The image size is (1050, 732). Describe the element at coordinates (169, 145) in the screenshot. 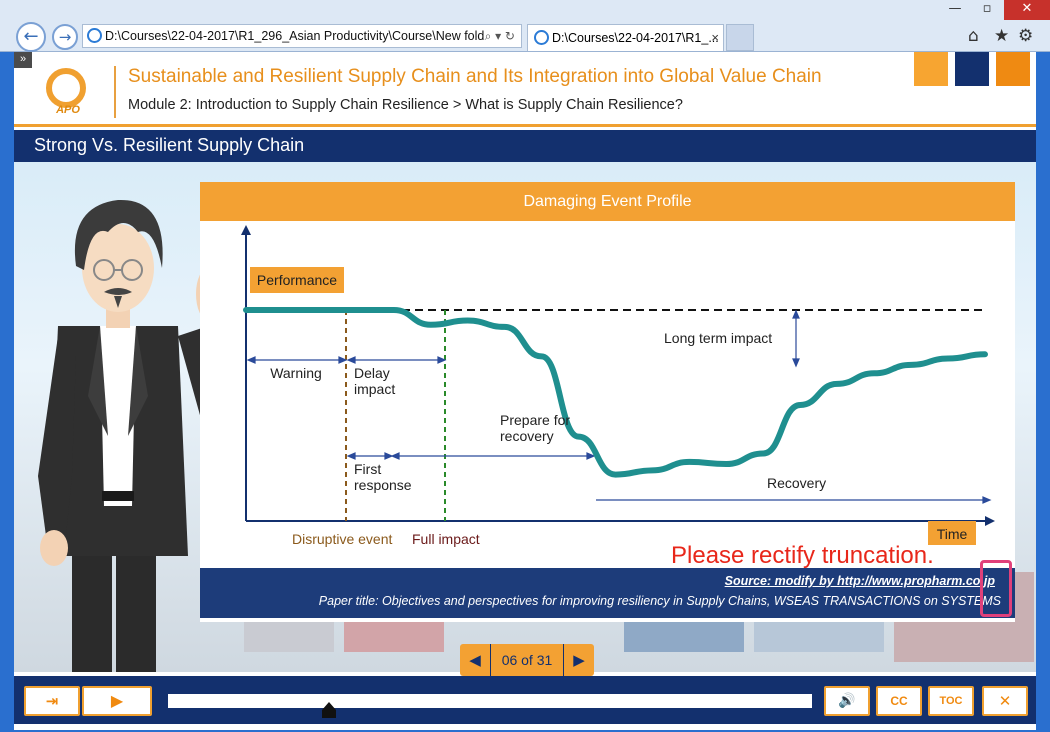

I see `slide-title: Strong Vs. Resilient Supply Chain` at that location.